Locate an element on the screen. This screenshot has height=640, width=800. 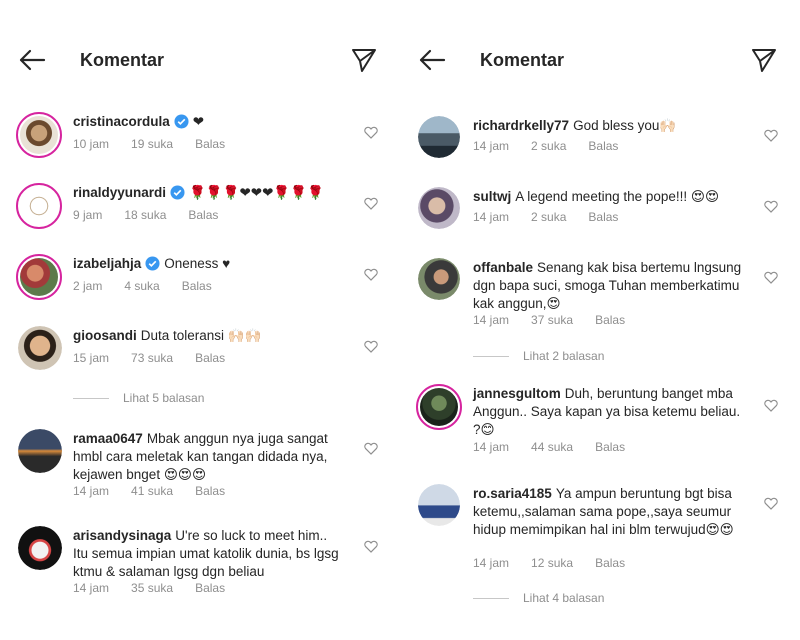
comment-likes: 12 suka is located at coordinates (552, 563).